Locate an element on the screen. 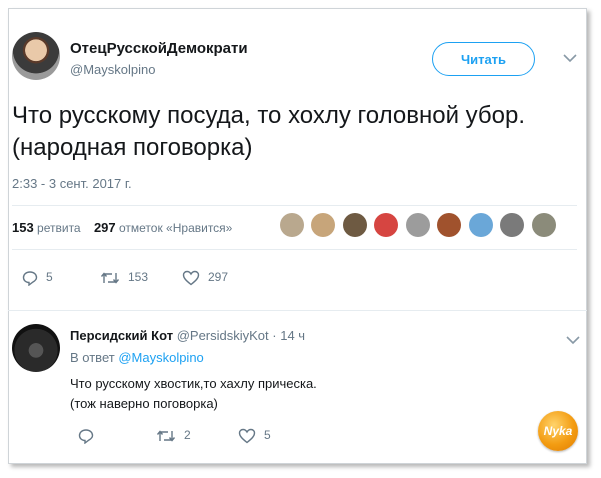  author-name: ОтецРусскойДемократи is located at coordinates (159, 48).